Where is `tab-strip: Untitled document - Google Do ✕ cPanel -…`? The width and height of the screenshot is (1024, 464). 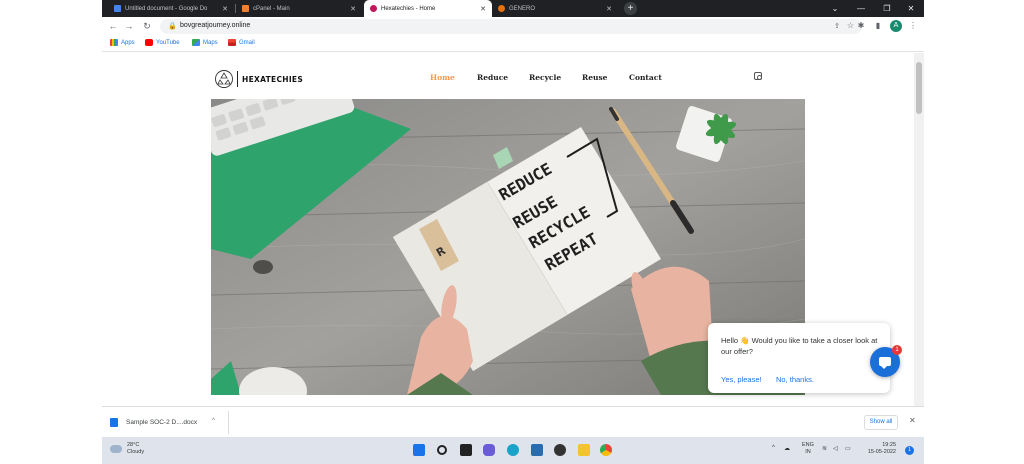 tab-strip: Untitled document - Google Do ✕ cPanel -… is located at coordinates (513, 8).